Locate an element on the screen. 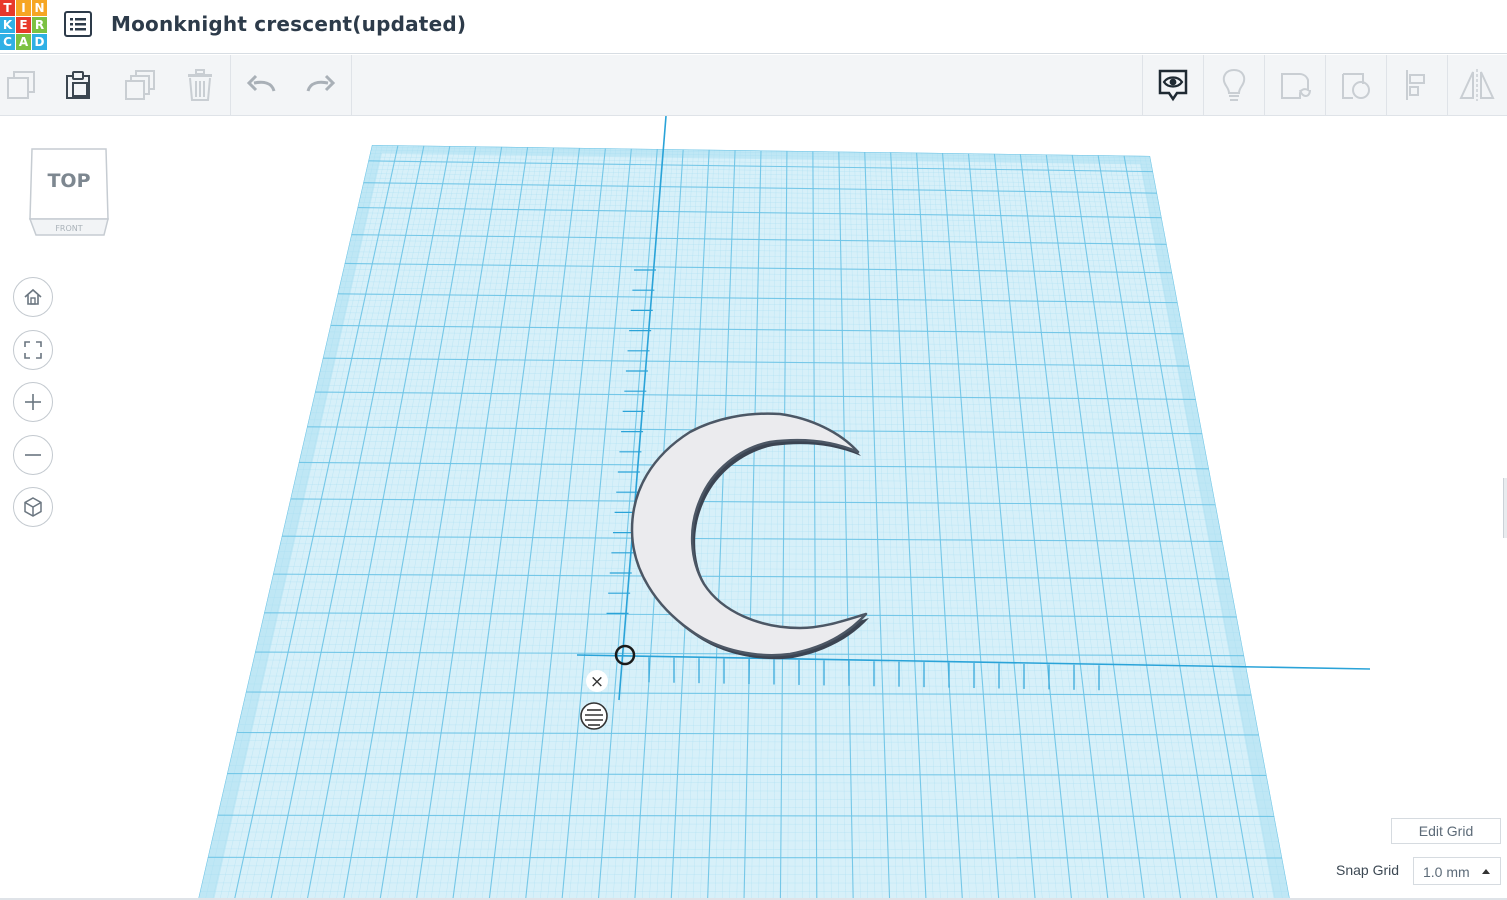  side-panel-tab is located at coordinates (1505, 508).